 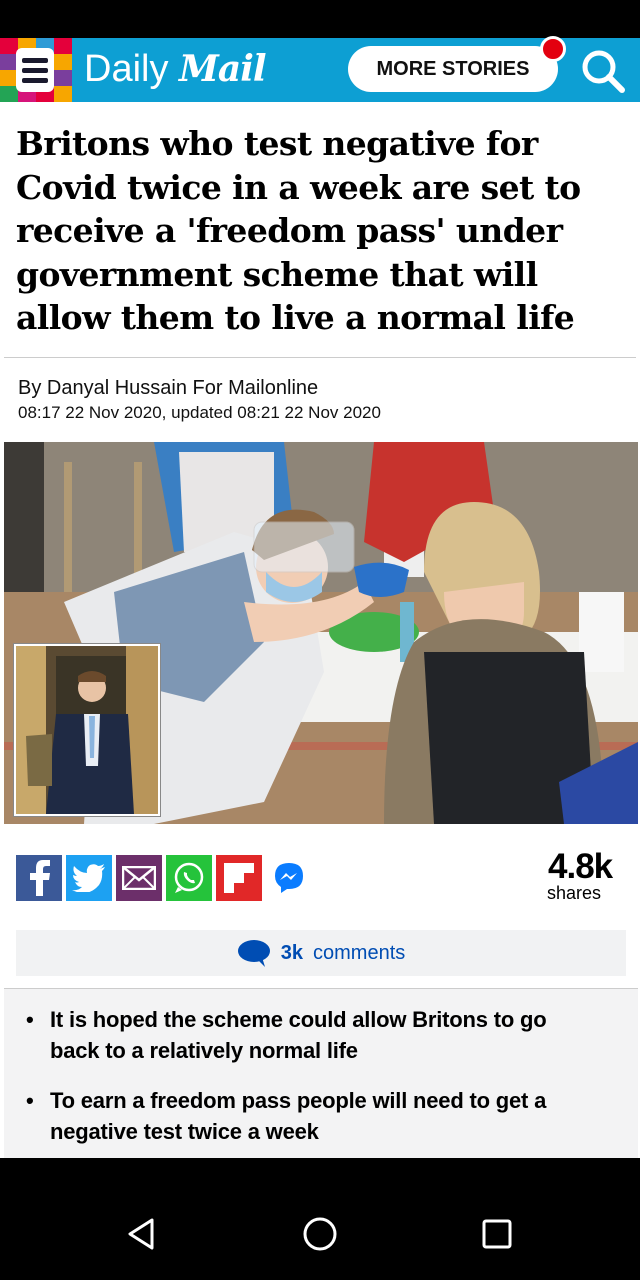 What do you see at coordinates (320, 1234) in the screenshot?
I see `home-icon` at bounding box center [320, 1234].